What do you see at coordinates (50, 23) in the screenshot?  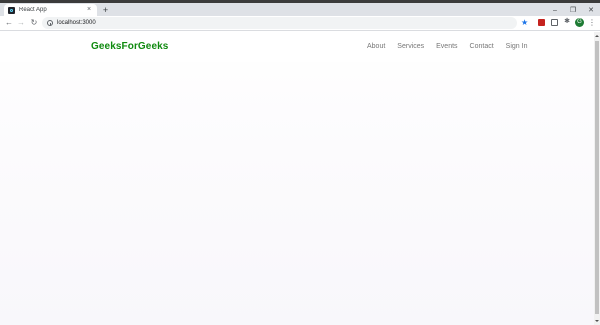 I see `info-icon` at bounding box center [50, 23].